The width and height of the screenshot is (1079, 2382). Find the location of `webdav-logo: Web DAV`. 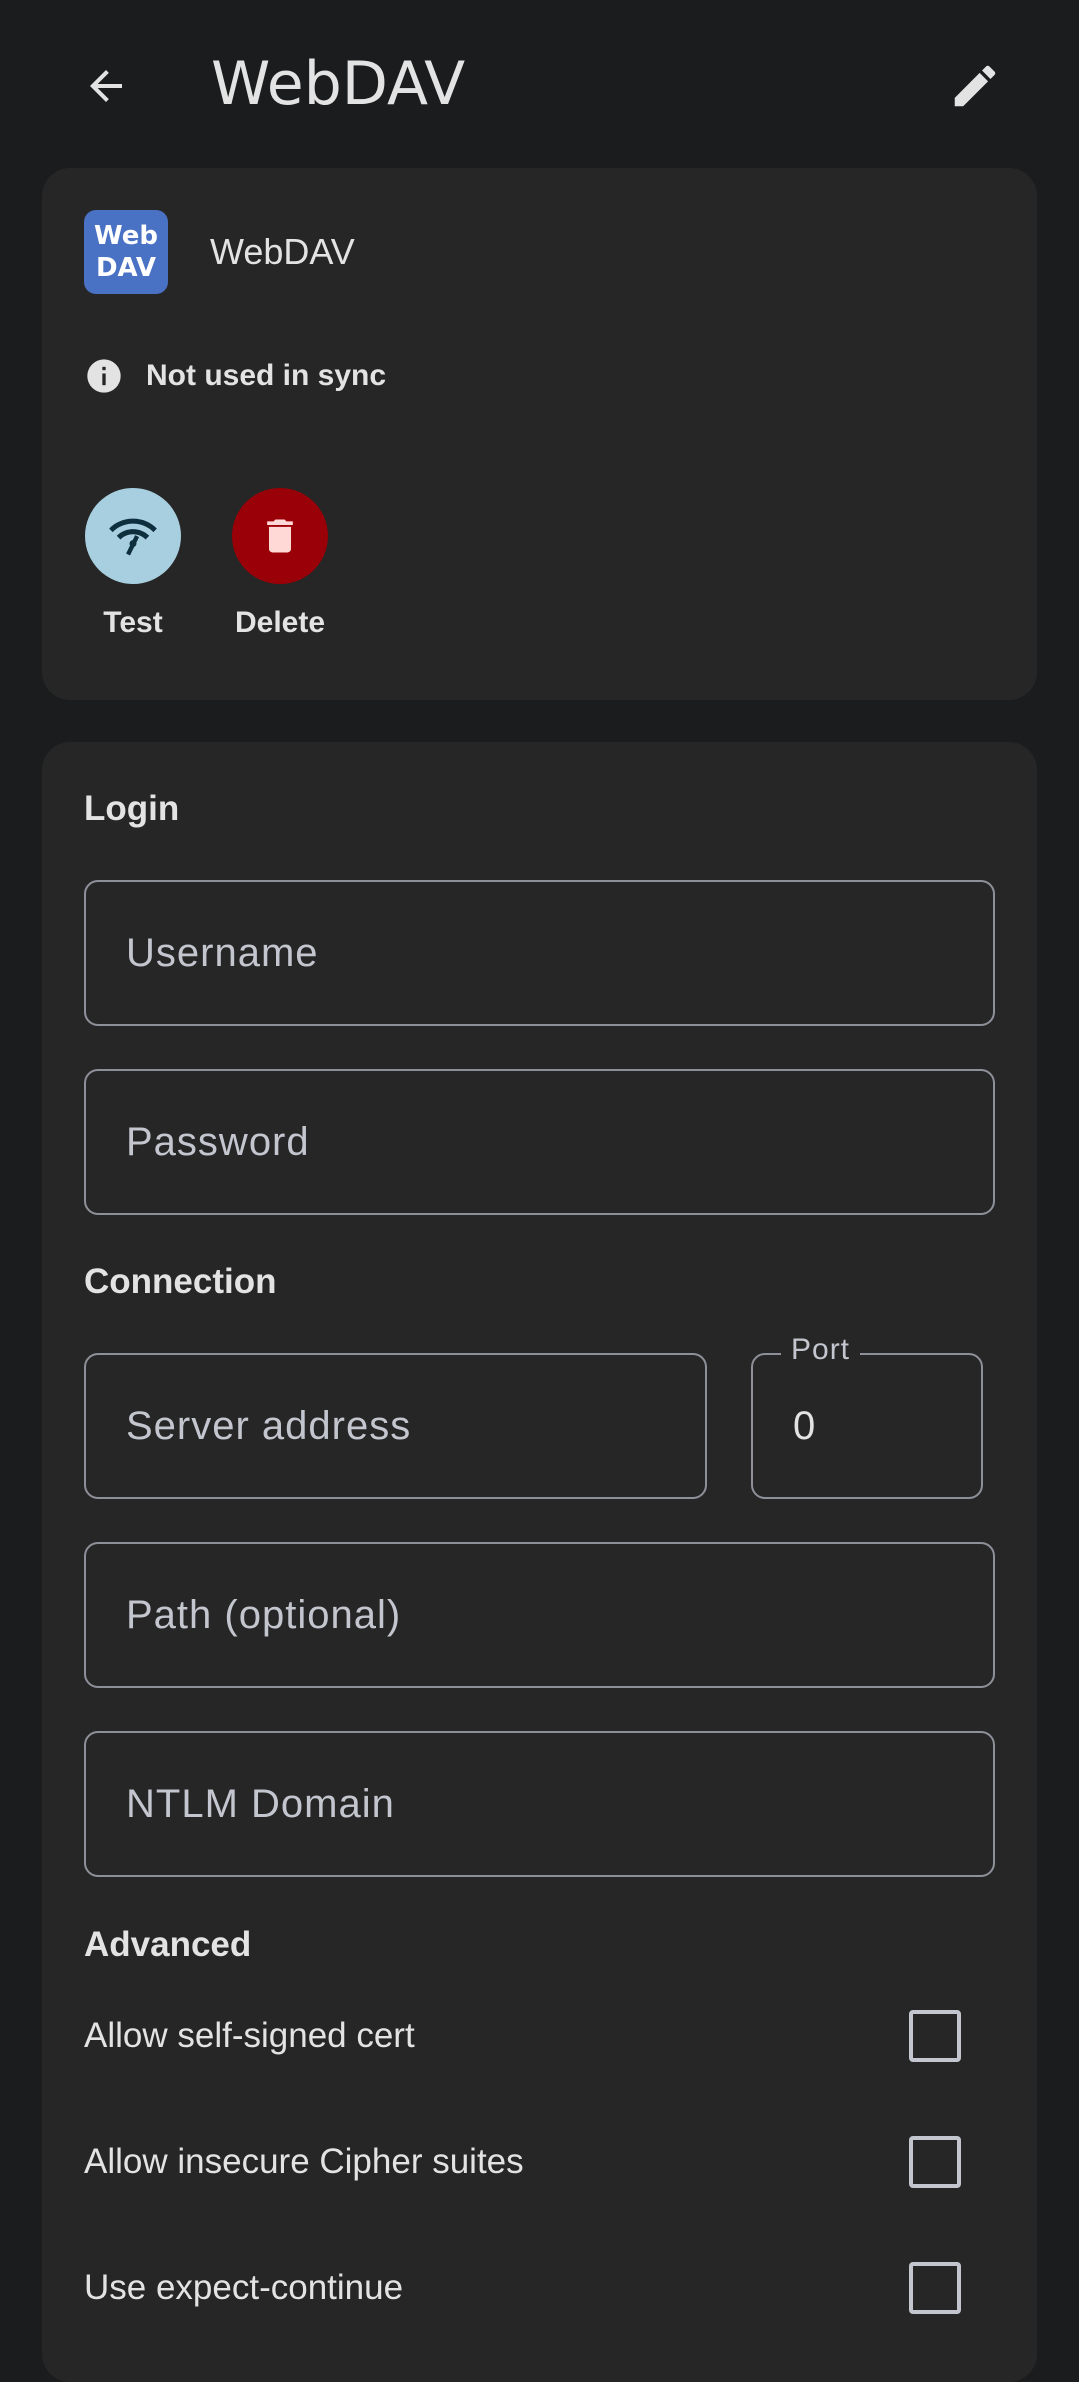

webdav-logo: Web DAV is located at coordinates (126, 252).